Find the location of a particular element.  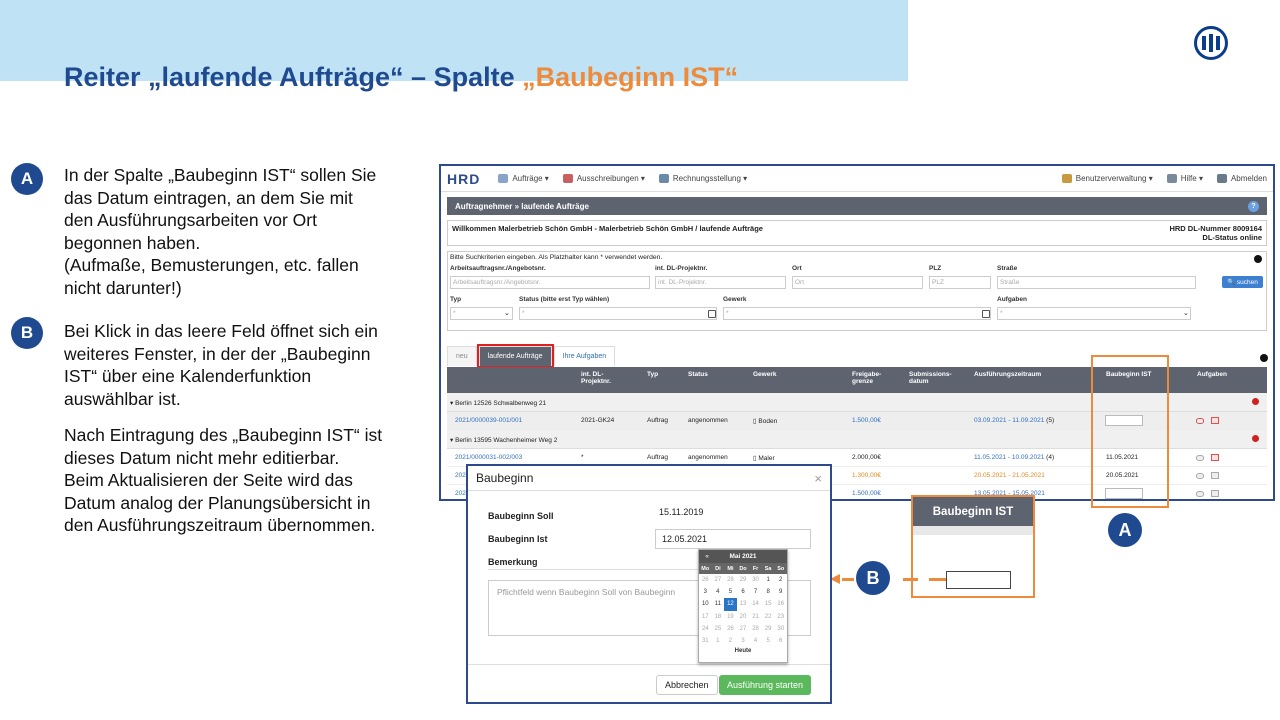

today-button: Heute is located at coordinates (743, 651).